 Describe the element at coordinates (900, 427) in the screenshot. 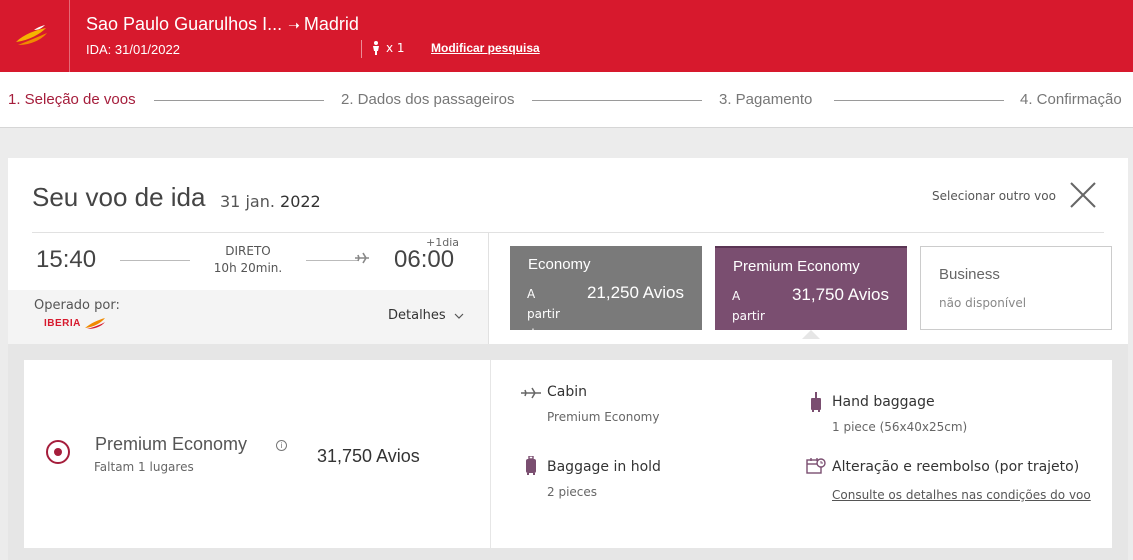

I see `feature-value: 1 piece (56x40x25cm)` at that location.